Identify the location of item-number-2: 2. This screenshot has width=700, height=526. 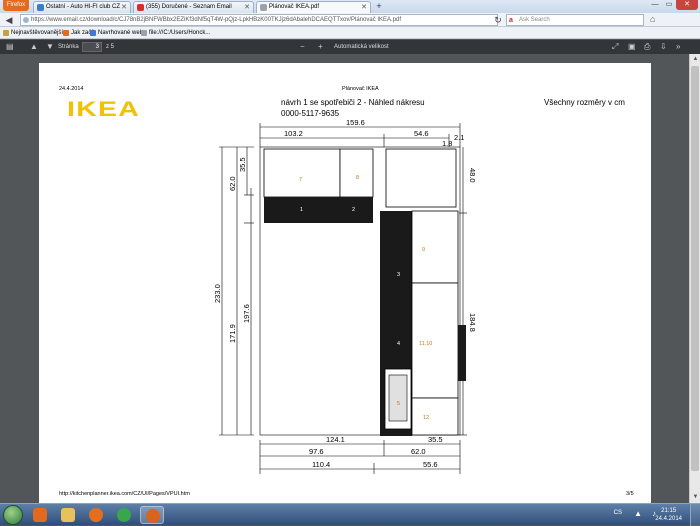
(353, 210).